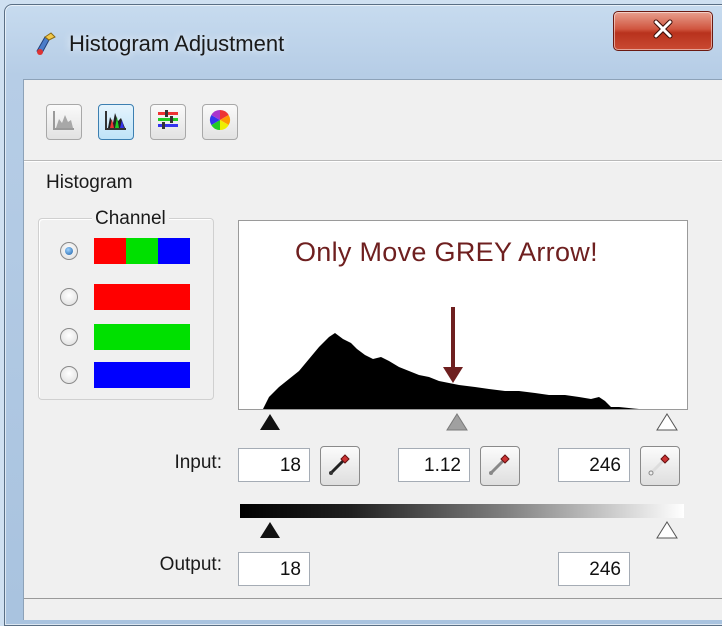 The image size is (722, 626). I want to click on gray-eyedropper-icon, so click(500, 466).